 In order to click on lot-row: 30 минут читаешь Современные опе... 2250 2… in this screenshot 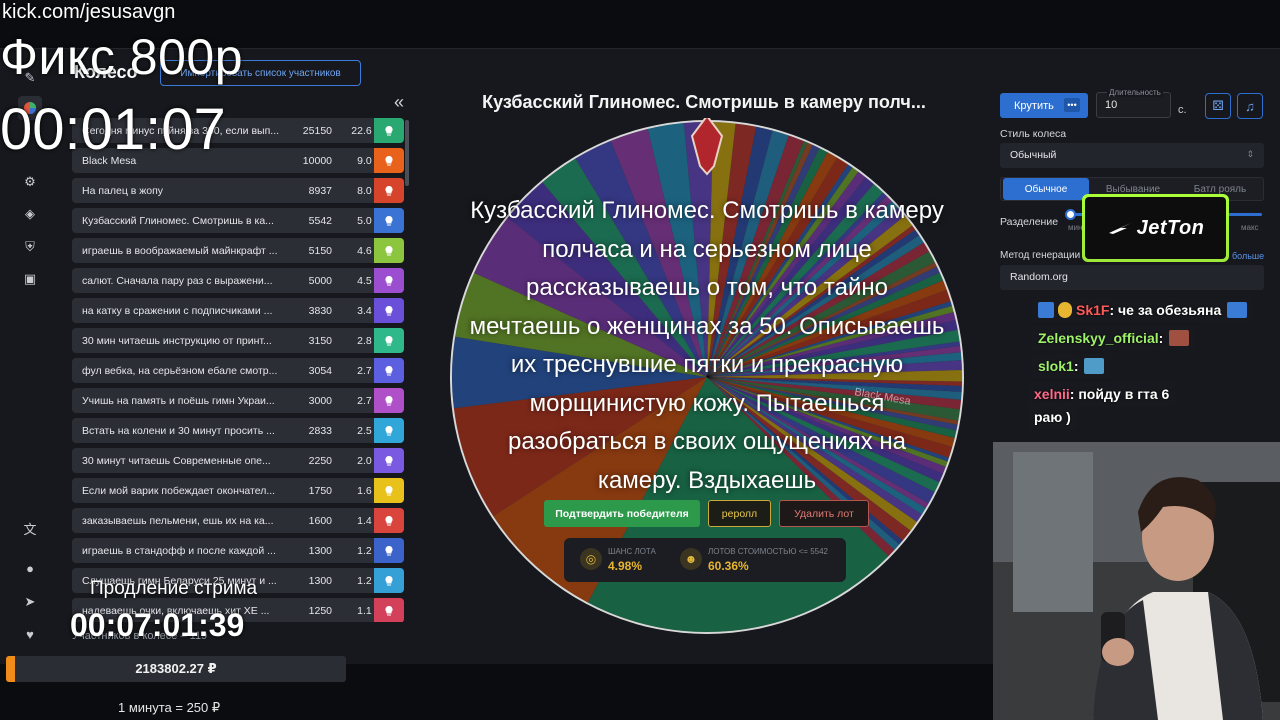, I will do `click(238, 460)`.